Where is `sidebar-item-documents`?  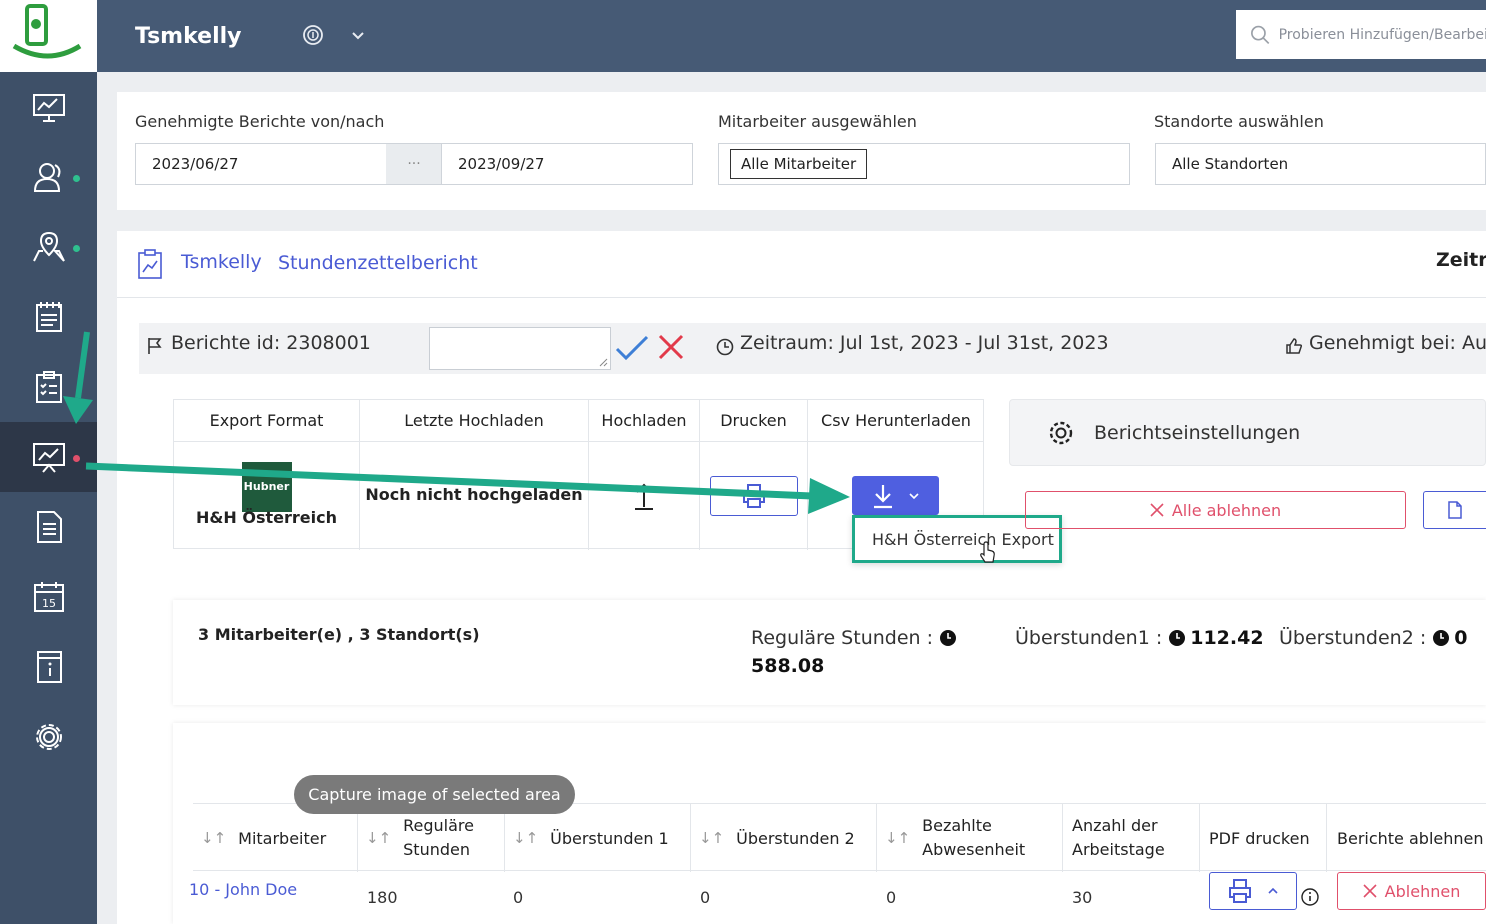 sidebar-item-documents is located at coordinates (48, 527).